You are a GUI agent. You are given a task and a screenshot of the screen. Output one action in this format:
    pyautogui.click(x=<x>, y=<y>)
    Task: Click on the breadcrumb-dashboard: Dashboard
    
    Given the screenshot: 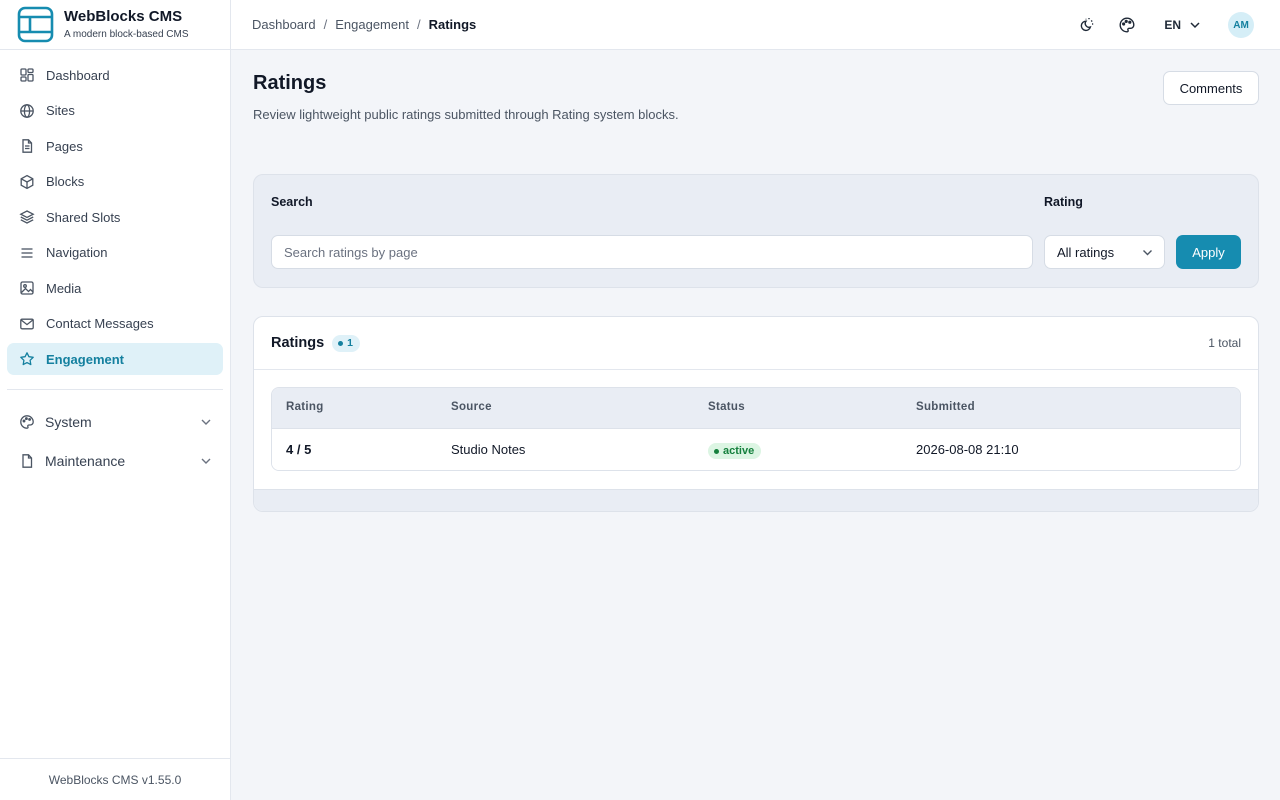 What is the action you would take?
    pyautogui.click(x=284, y=24)
    